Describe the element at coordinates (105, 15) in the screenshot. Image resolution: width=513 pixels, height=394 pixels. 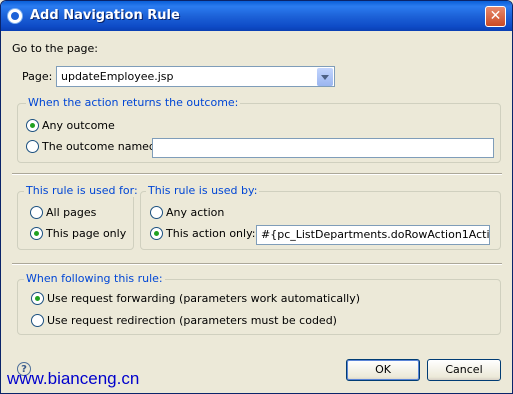
I see `dialog-title: Add Navigation Rule` at that location.